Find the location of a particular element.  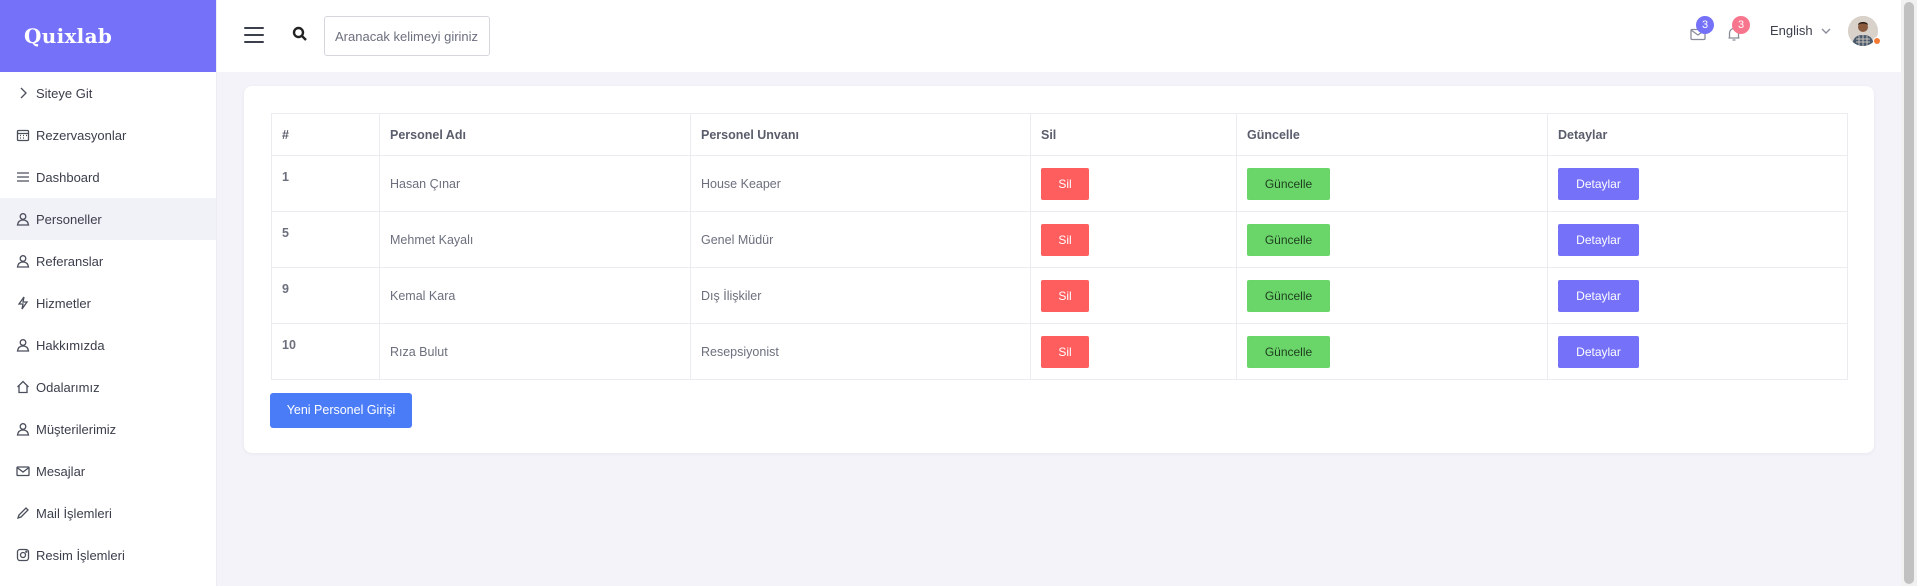

mail-badge: 3 is located at coordinates (1705, 25).